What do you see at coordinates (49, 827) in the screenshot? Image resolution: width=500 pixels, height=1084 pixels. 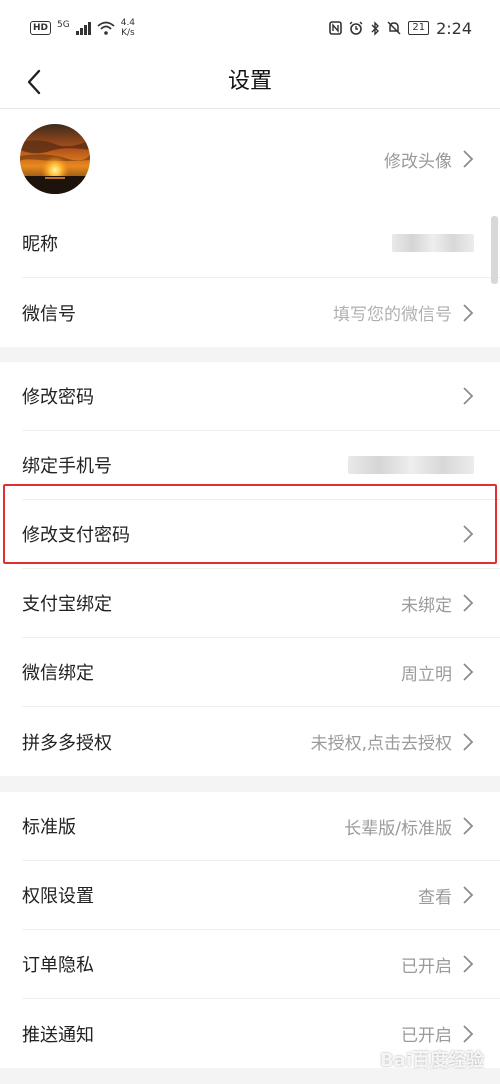 I see `version-label: 标准版` at bounding box center [49, 827].